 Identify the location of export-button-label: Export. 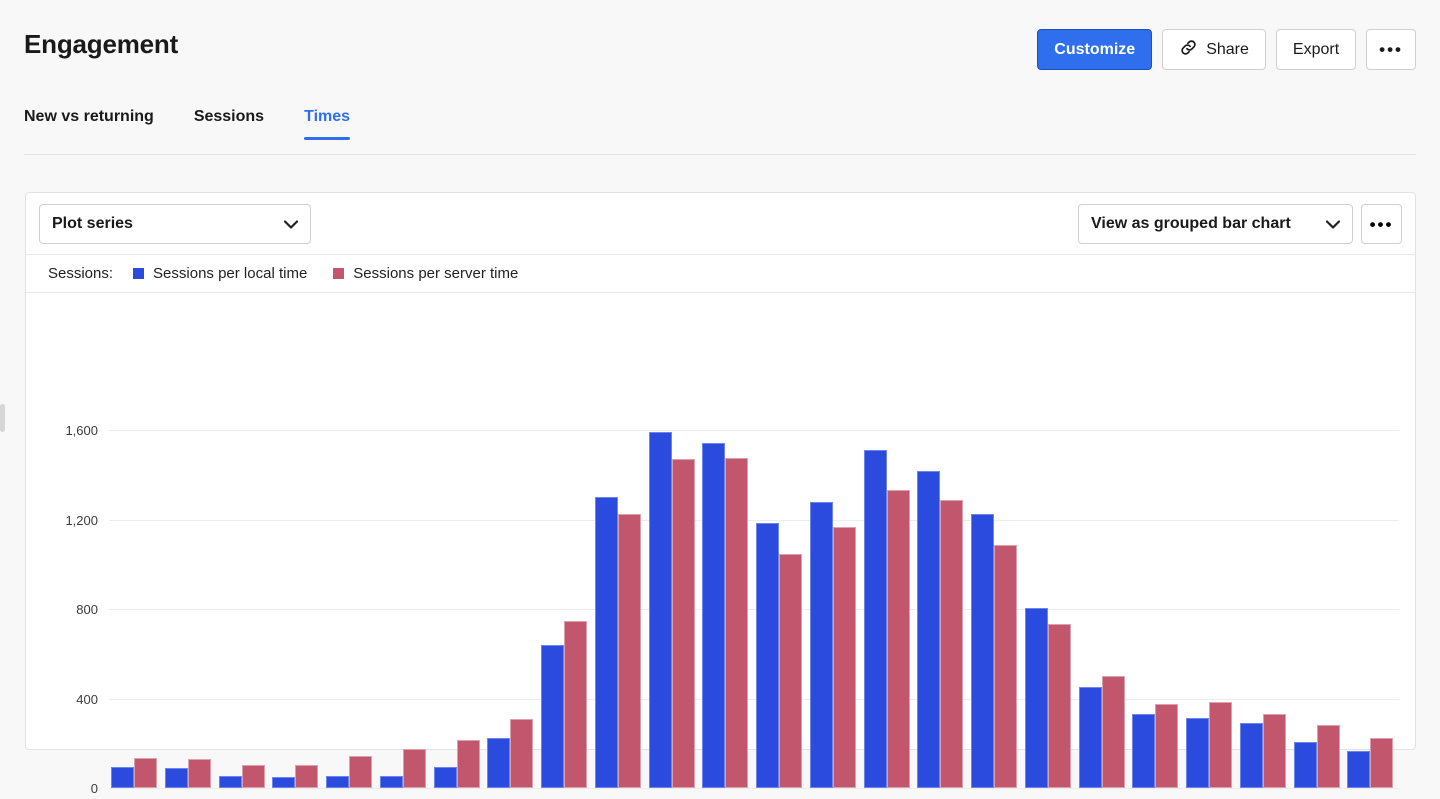
(1316, 49).